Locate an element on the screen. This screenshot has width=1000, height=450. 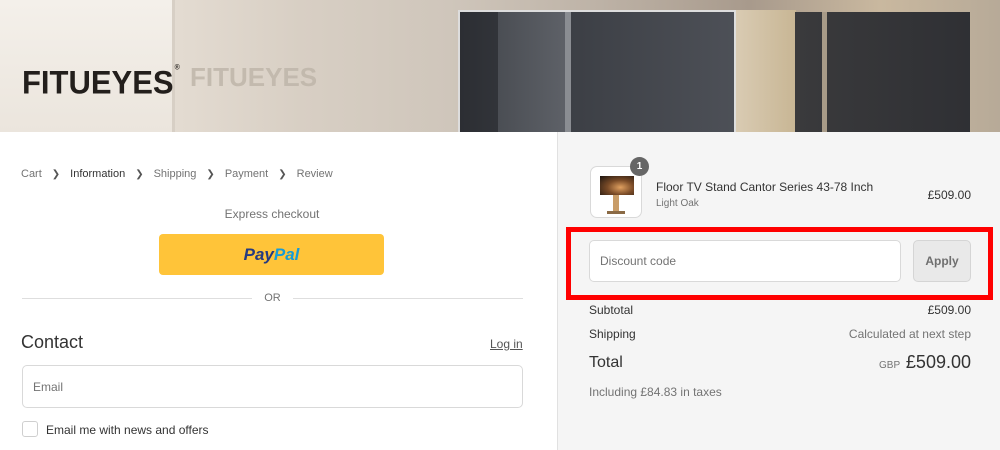
hero-stand-frame is located at coordinates (766, 71).